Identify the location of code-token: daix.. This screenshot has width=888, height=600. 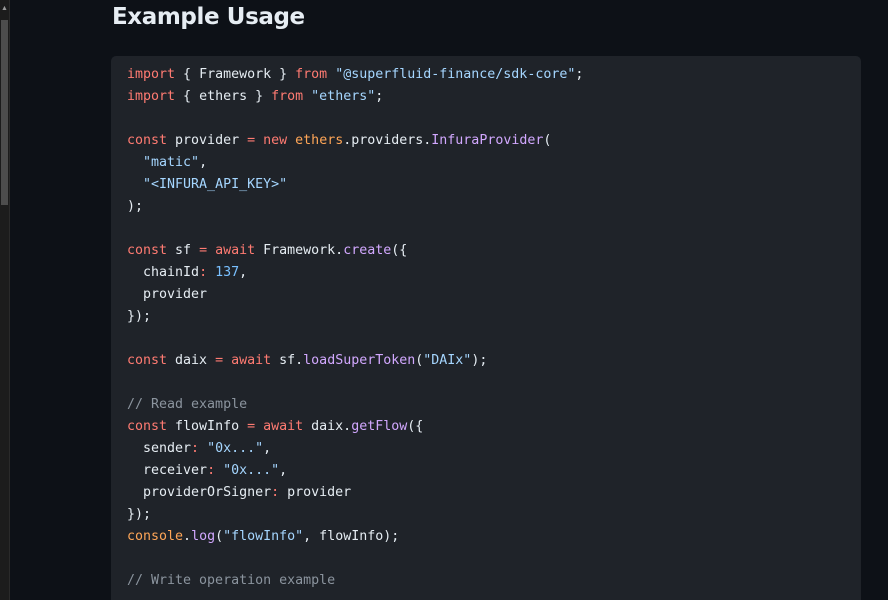
(327, 426).